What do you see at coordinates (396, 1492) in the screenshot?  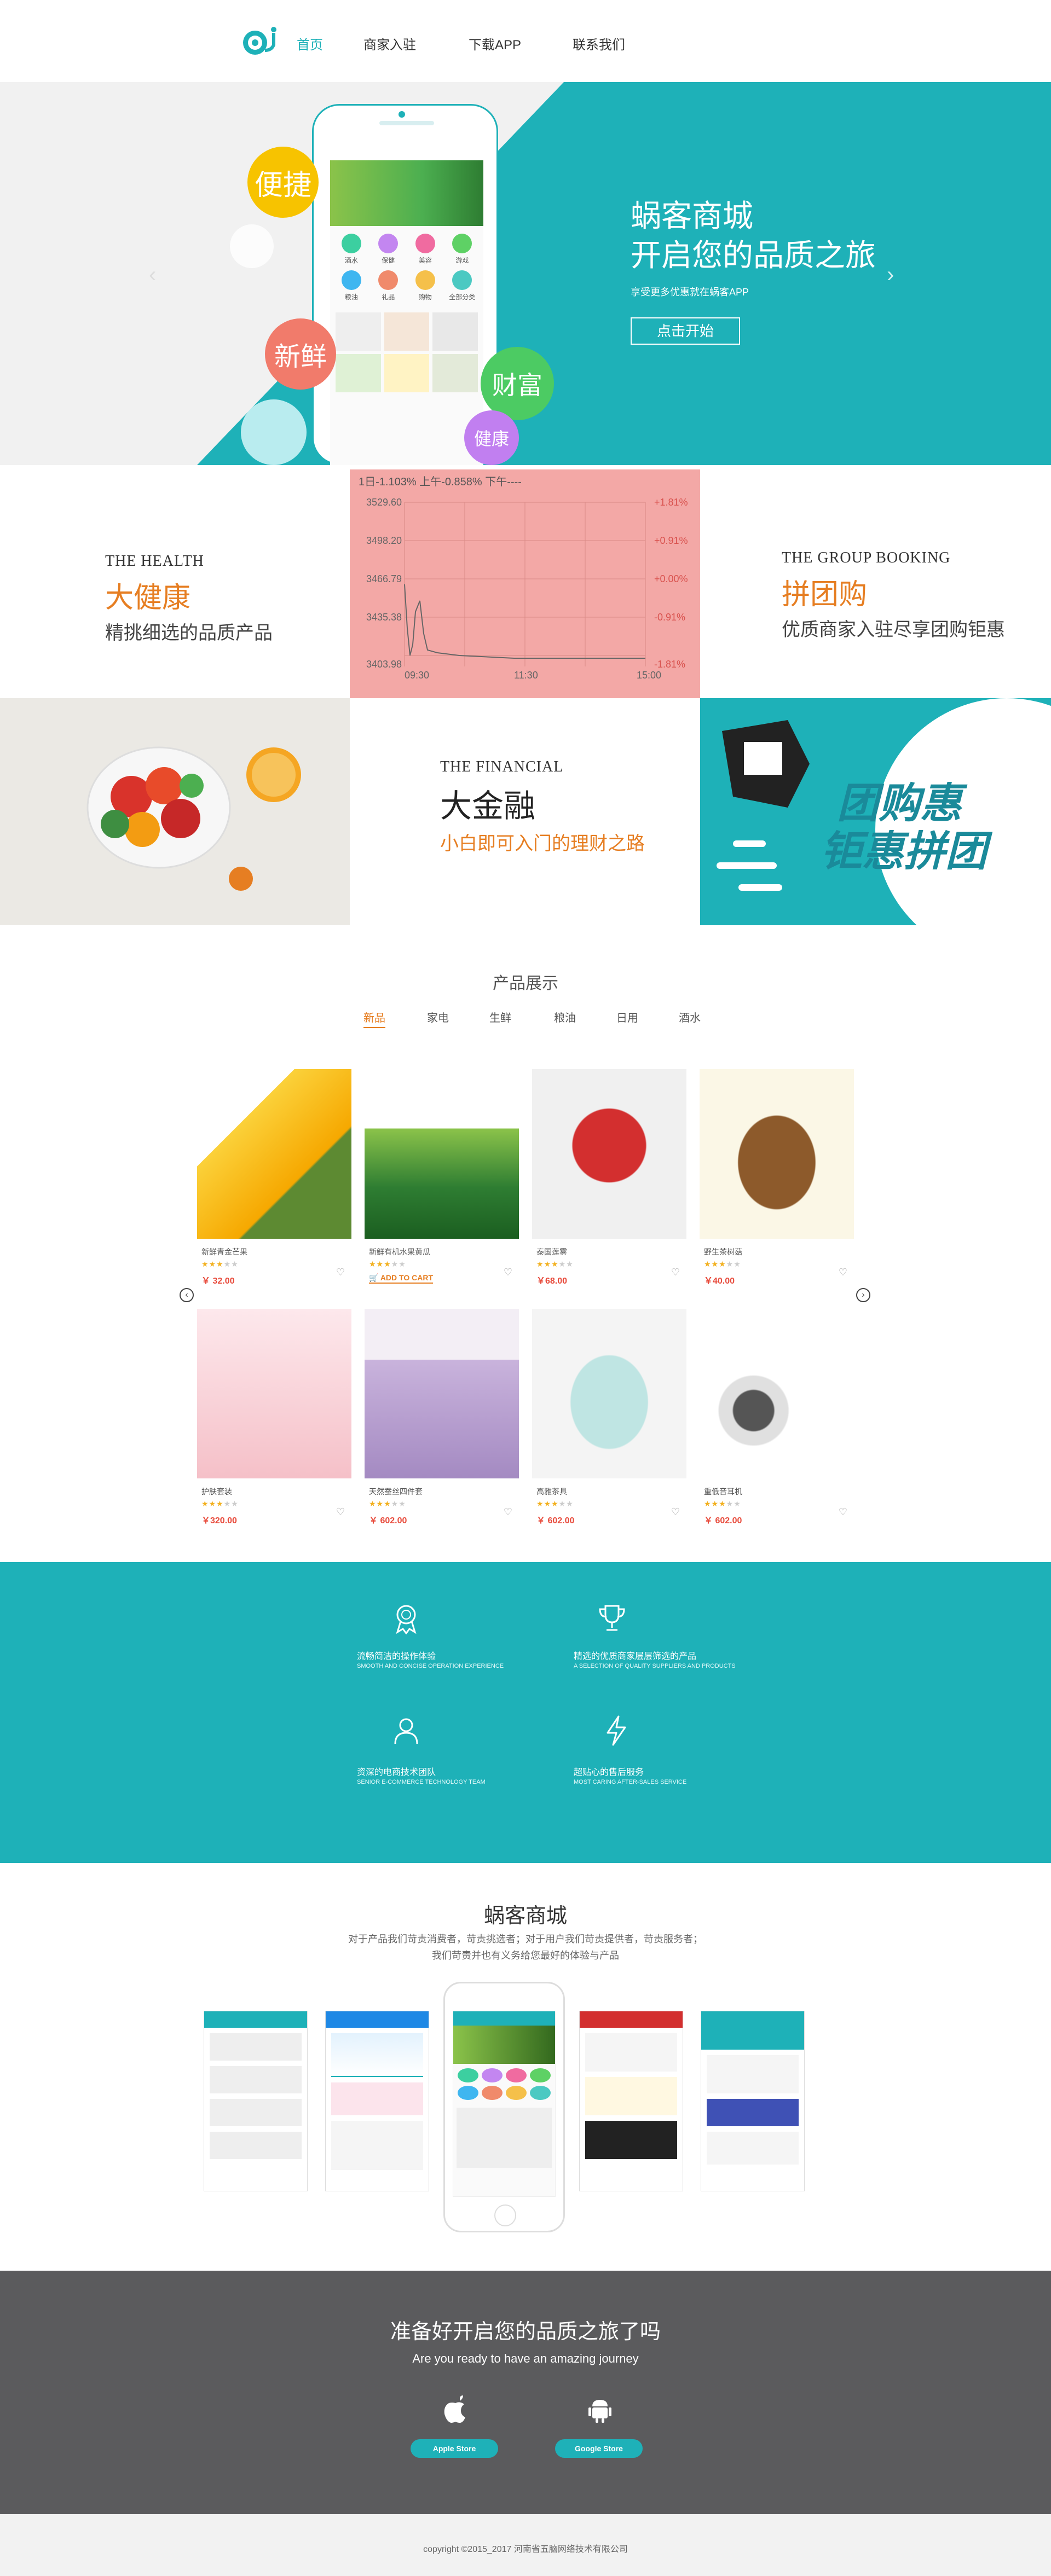 I see `product-name: 天然蚕丝四件套` at bounding box center [396, 1492].